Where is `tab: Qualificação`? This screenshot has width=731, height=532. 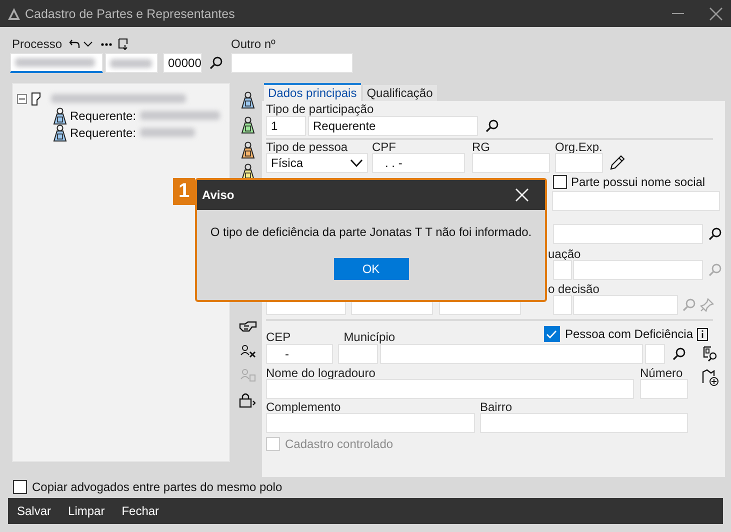 tab: Qualificação is located at coordinates (399, 93).